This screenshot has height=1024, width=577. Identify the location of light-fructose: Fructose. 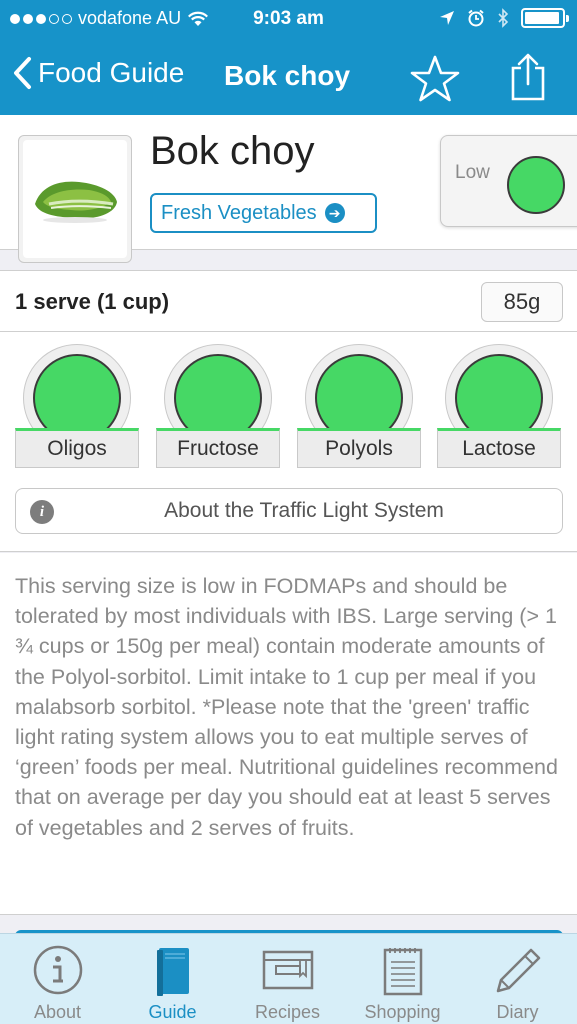
(218, 406).